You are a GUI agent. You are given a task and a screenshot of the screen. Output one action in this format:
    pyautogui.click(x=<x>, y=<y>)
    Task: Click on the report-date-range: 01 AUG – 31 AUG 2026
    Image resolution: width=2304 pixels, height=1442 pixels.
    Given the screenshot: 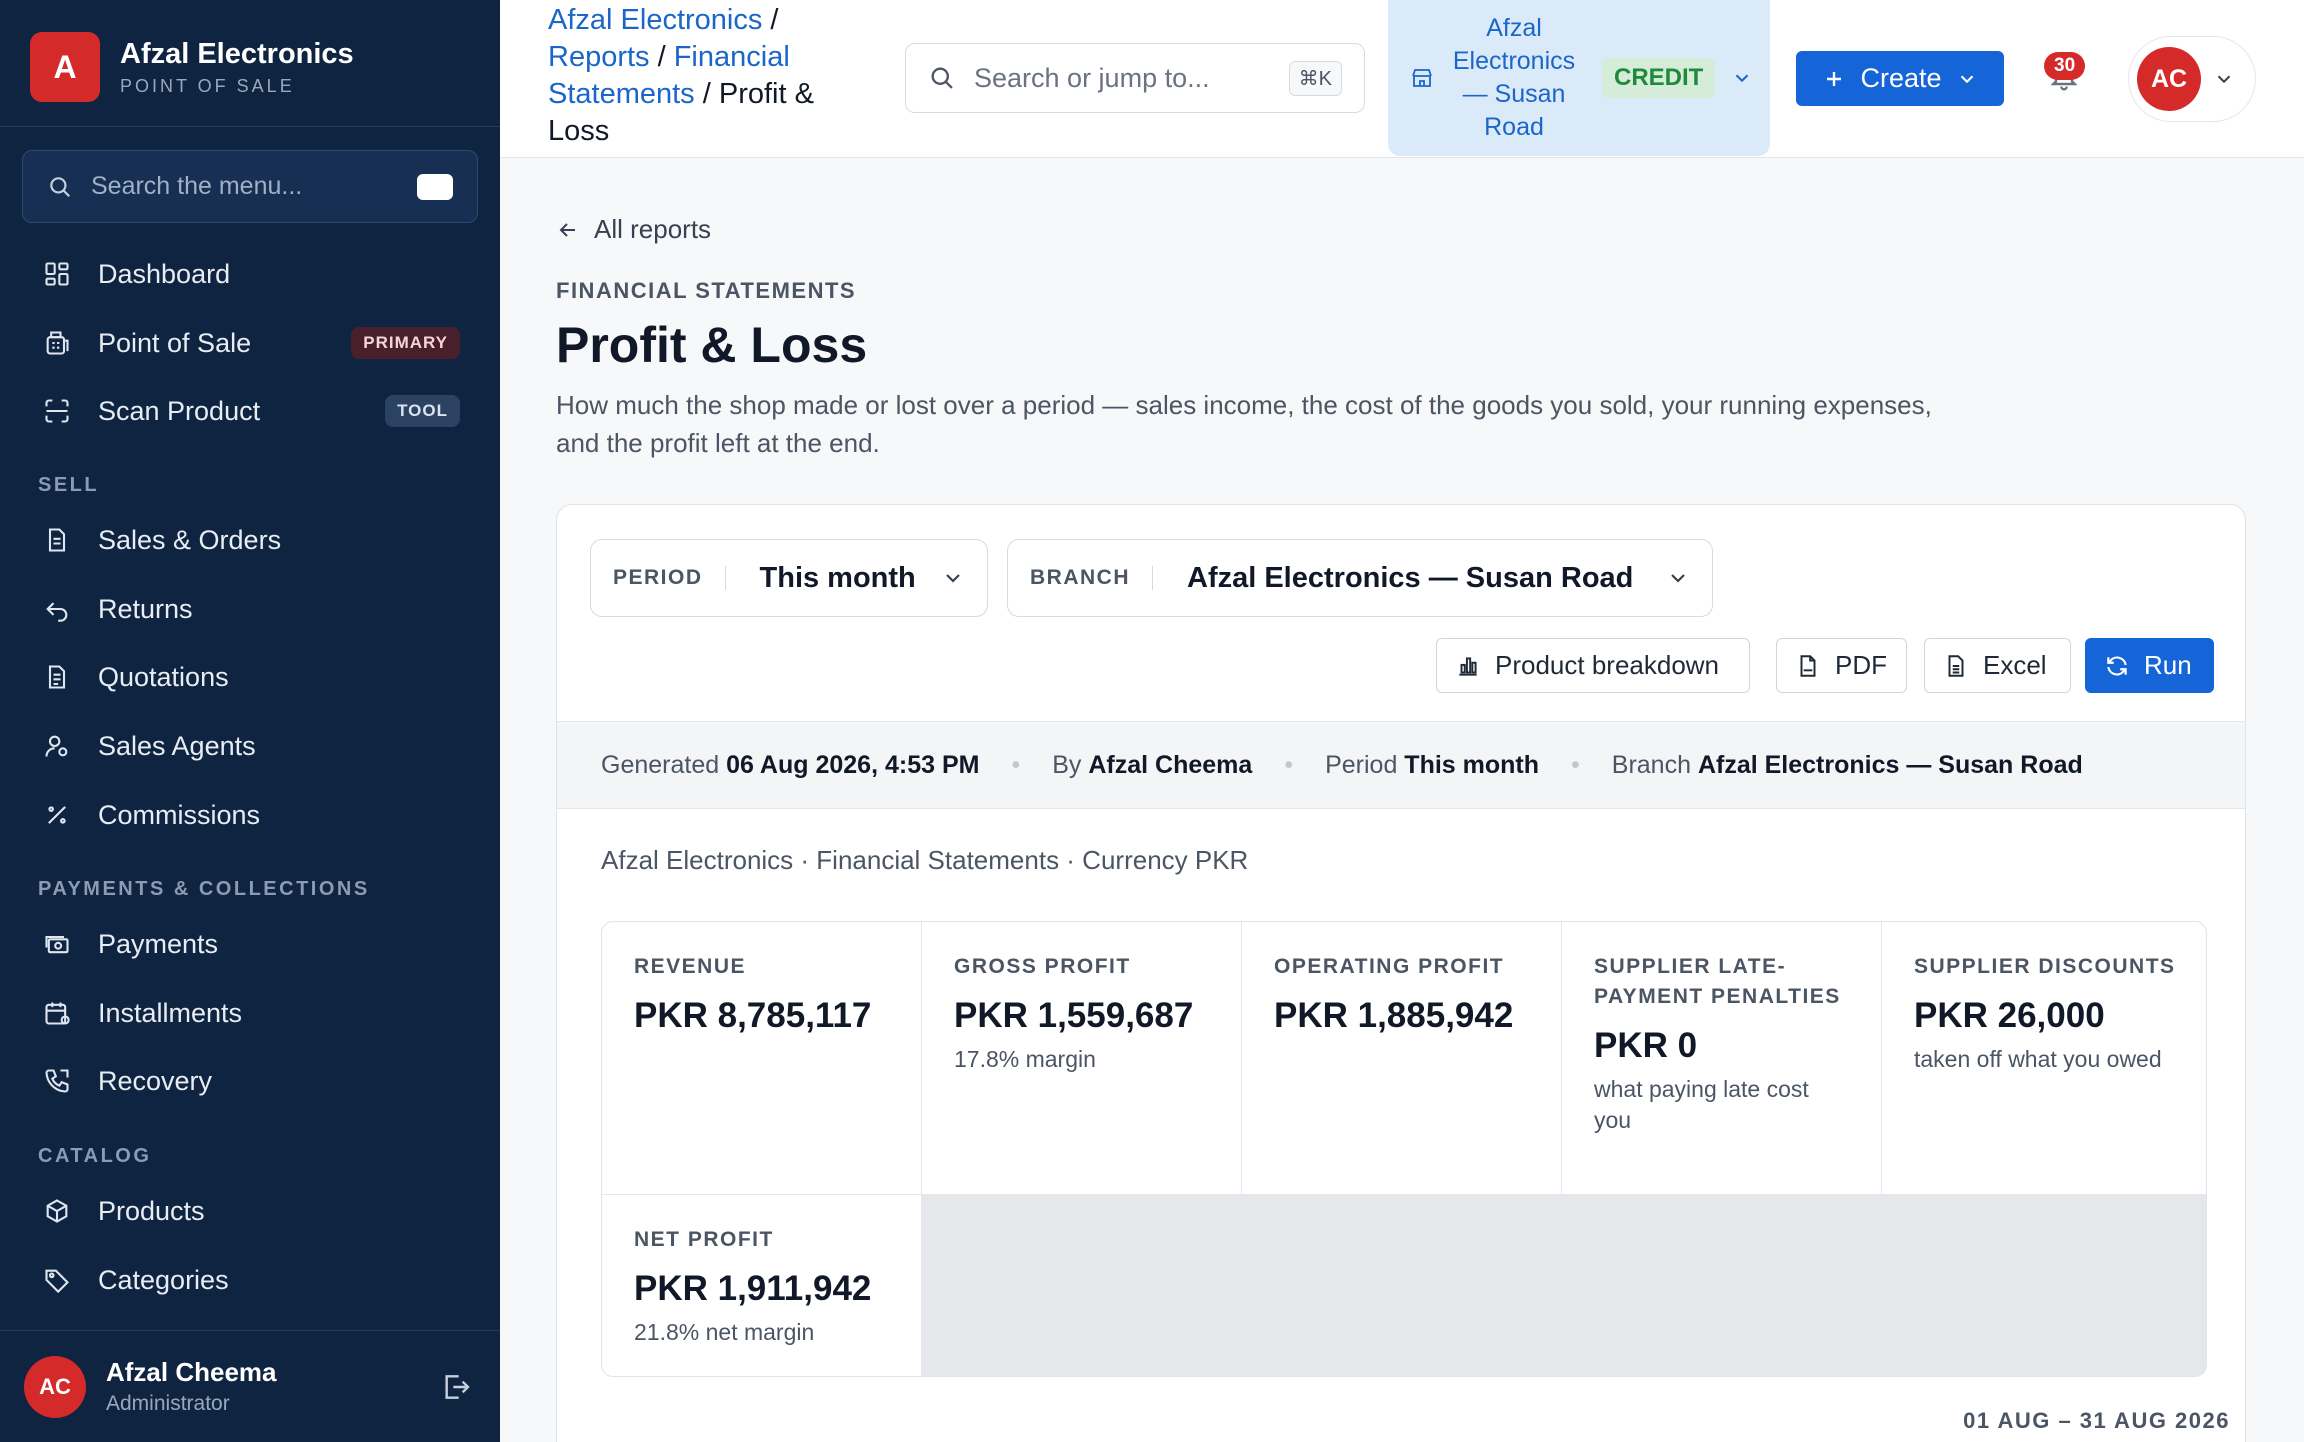 What is the action you would take?
    pyautogui.click(x=2096, y=1420)
    